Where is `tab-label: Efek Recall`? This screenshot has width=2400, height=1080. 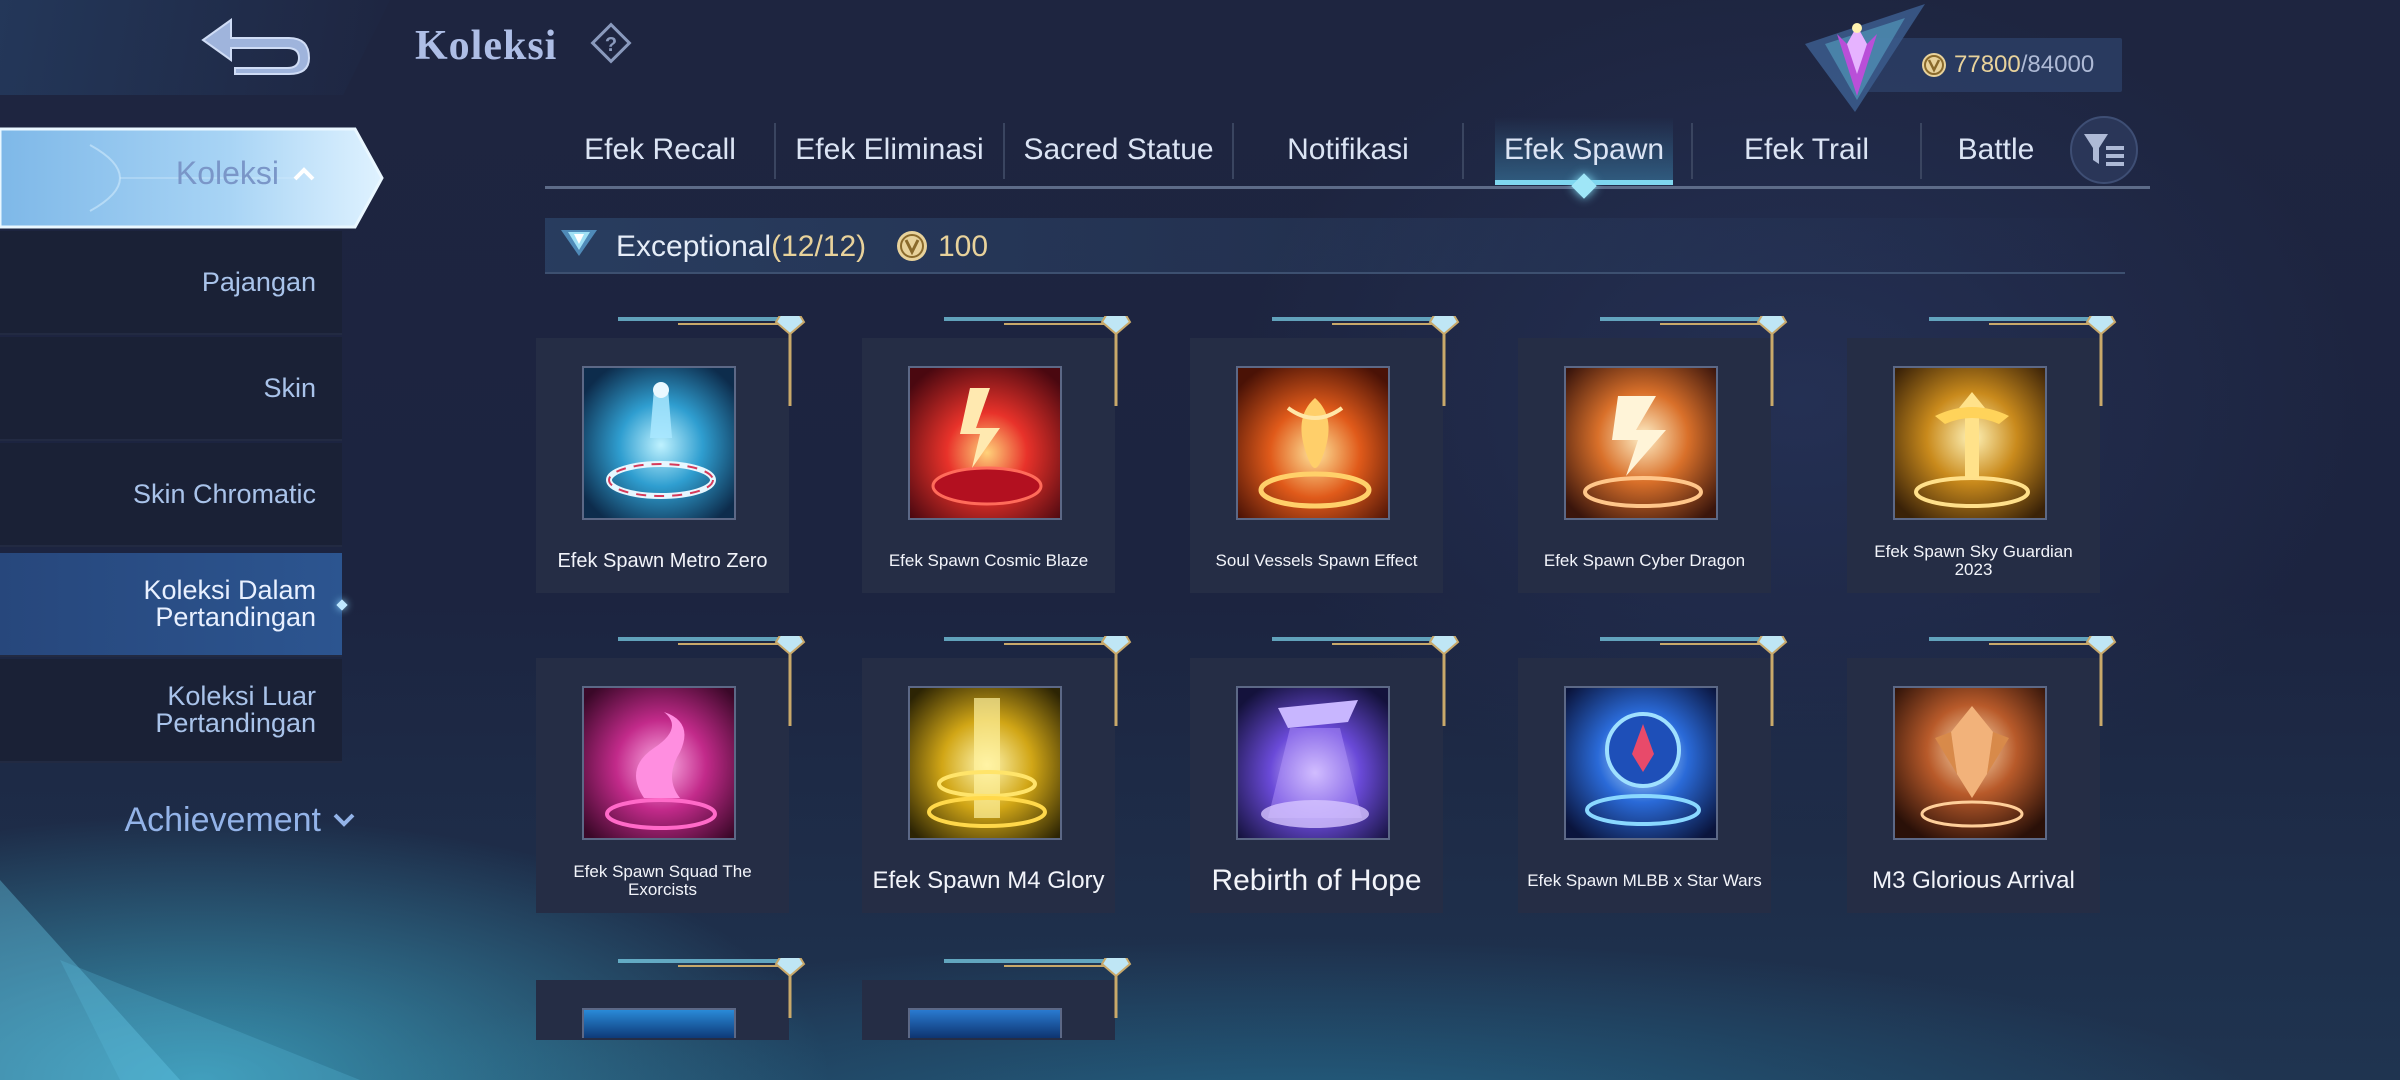 tab-label: Efek Recall is located at coordinates (660, 149).